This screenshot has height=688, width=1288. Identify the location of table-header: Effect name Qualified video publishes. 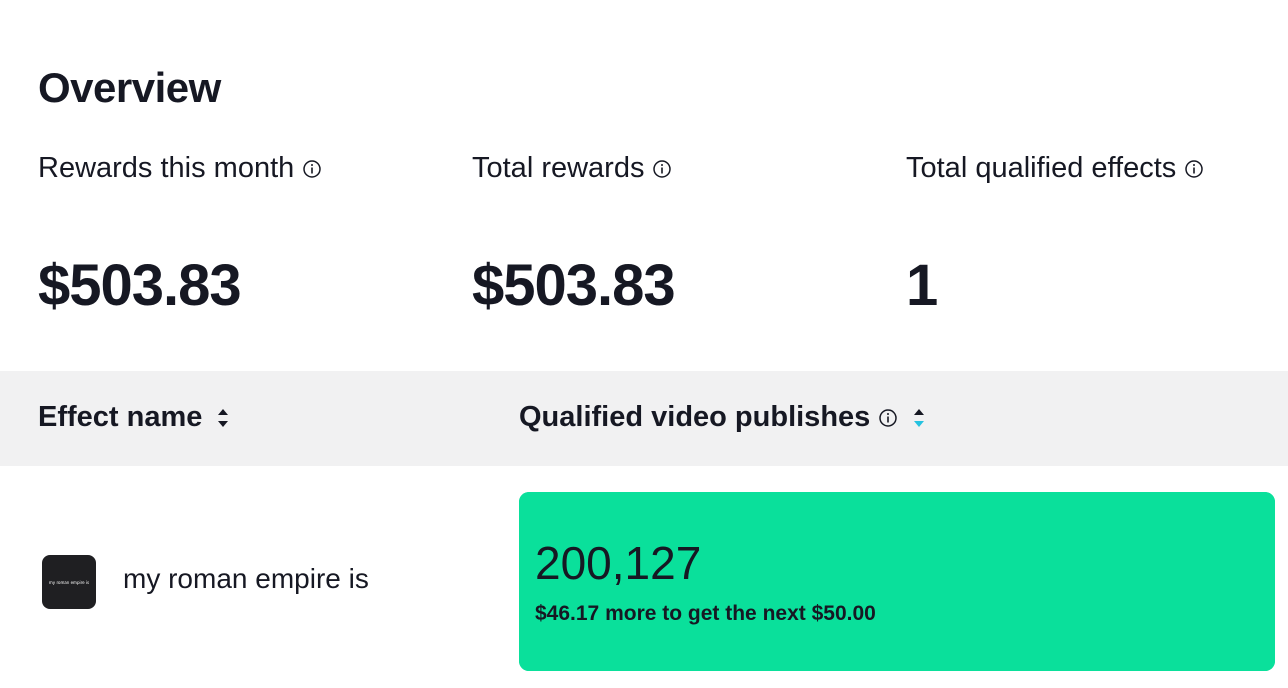
(644, 418).